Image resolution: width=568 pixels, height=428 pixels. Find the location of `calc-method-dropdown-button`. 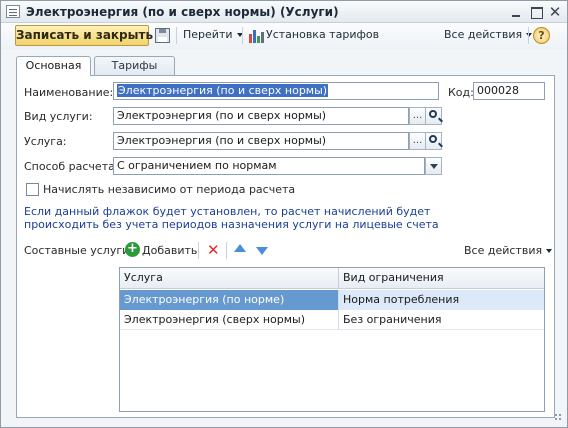

calc-method-dropdown-button is located at coordinates (433, 166).